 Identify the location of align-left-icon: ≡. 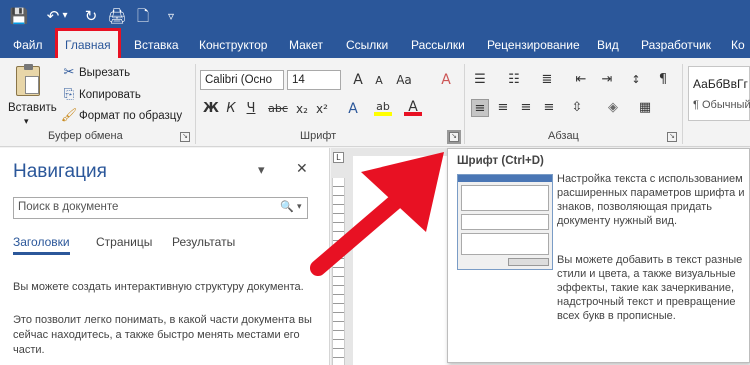
(480, 108).